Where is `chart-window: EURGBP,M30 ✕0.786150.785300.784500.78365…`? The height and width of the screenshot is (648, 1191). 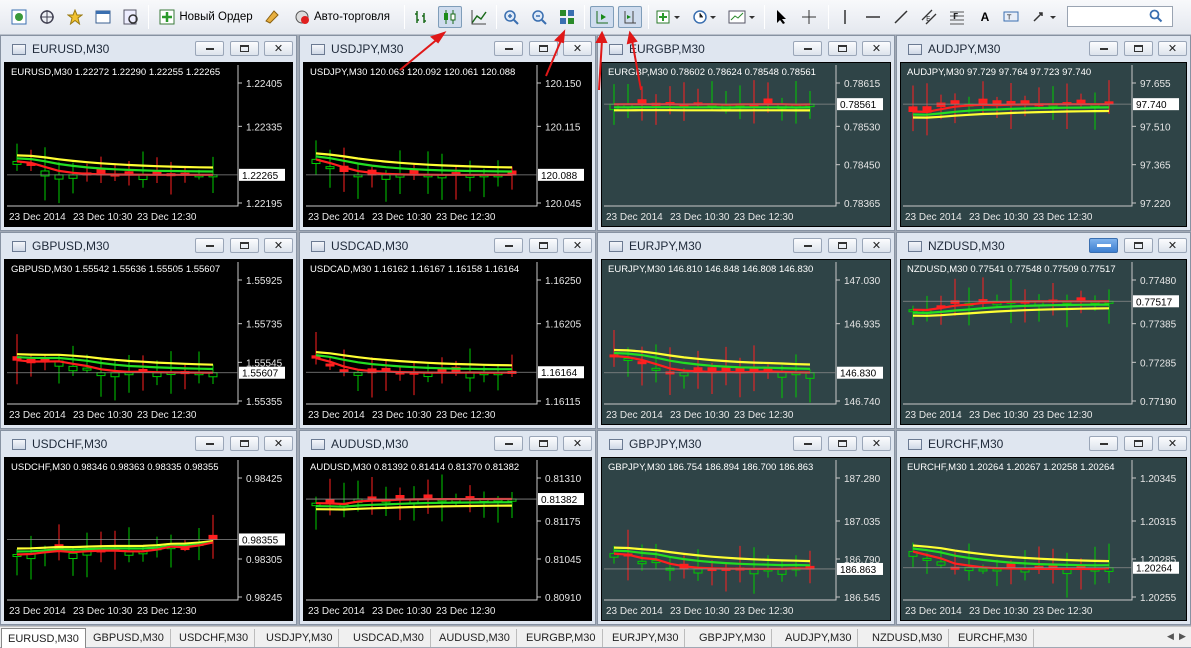
chart-window: EURGBP,M30 ✕0.786150.785300.784500.78365… is located at coordinates (746, 133).